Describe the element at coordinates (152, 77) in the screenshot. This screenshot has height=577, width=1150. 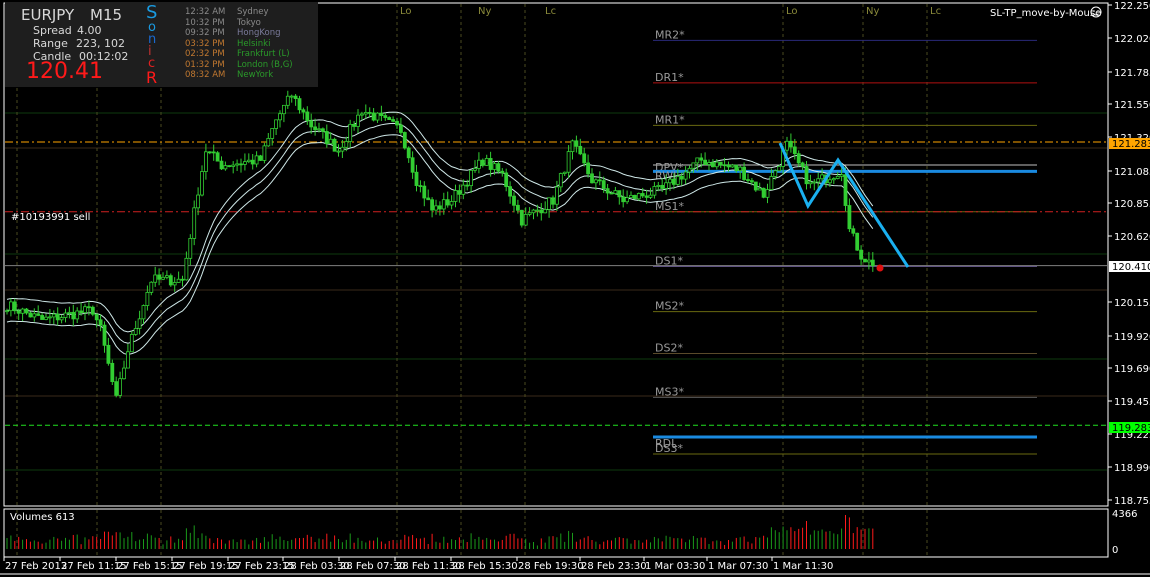
I see `sonic-letter: R` at that location.